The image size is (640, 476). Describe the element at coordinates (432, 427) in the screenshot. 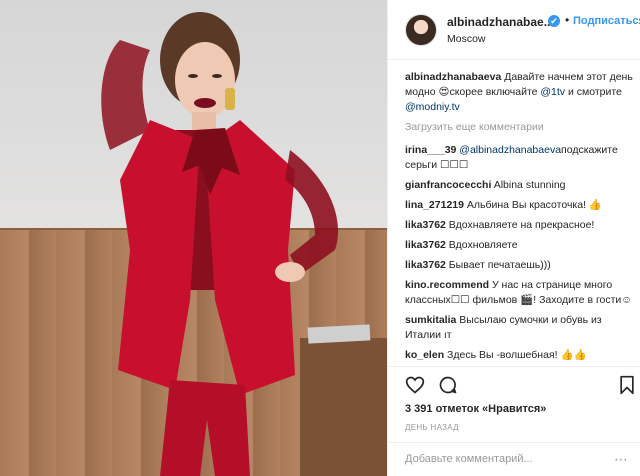

I see `timestamp: ДЕНЬ НАЗАД` at that location.